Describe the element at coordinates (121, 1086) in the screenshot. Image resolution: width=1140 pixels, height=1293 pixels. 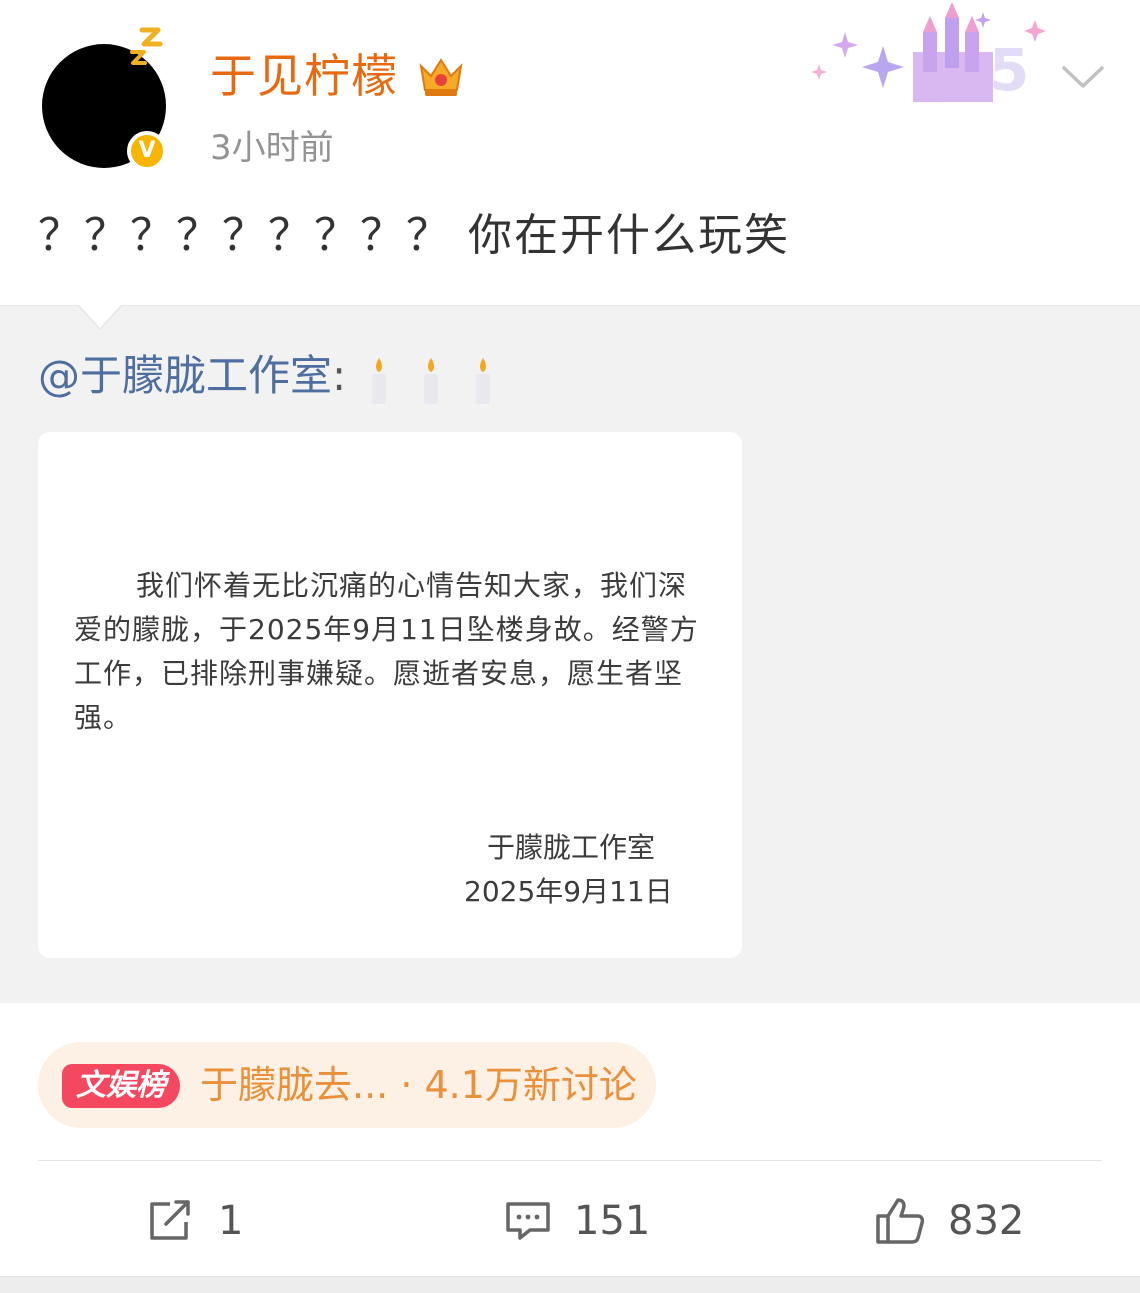
I see `topic-badge: 文娱榜` at that location.